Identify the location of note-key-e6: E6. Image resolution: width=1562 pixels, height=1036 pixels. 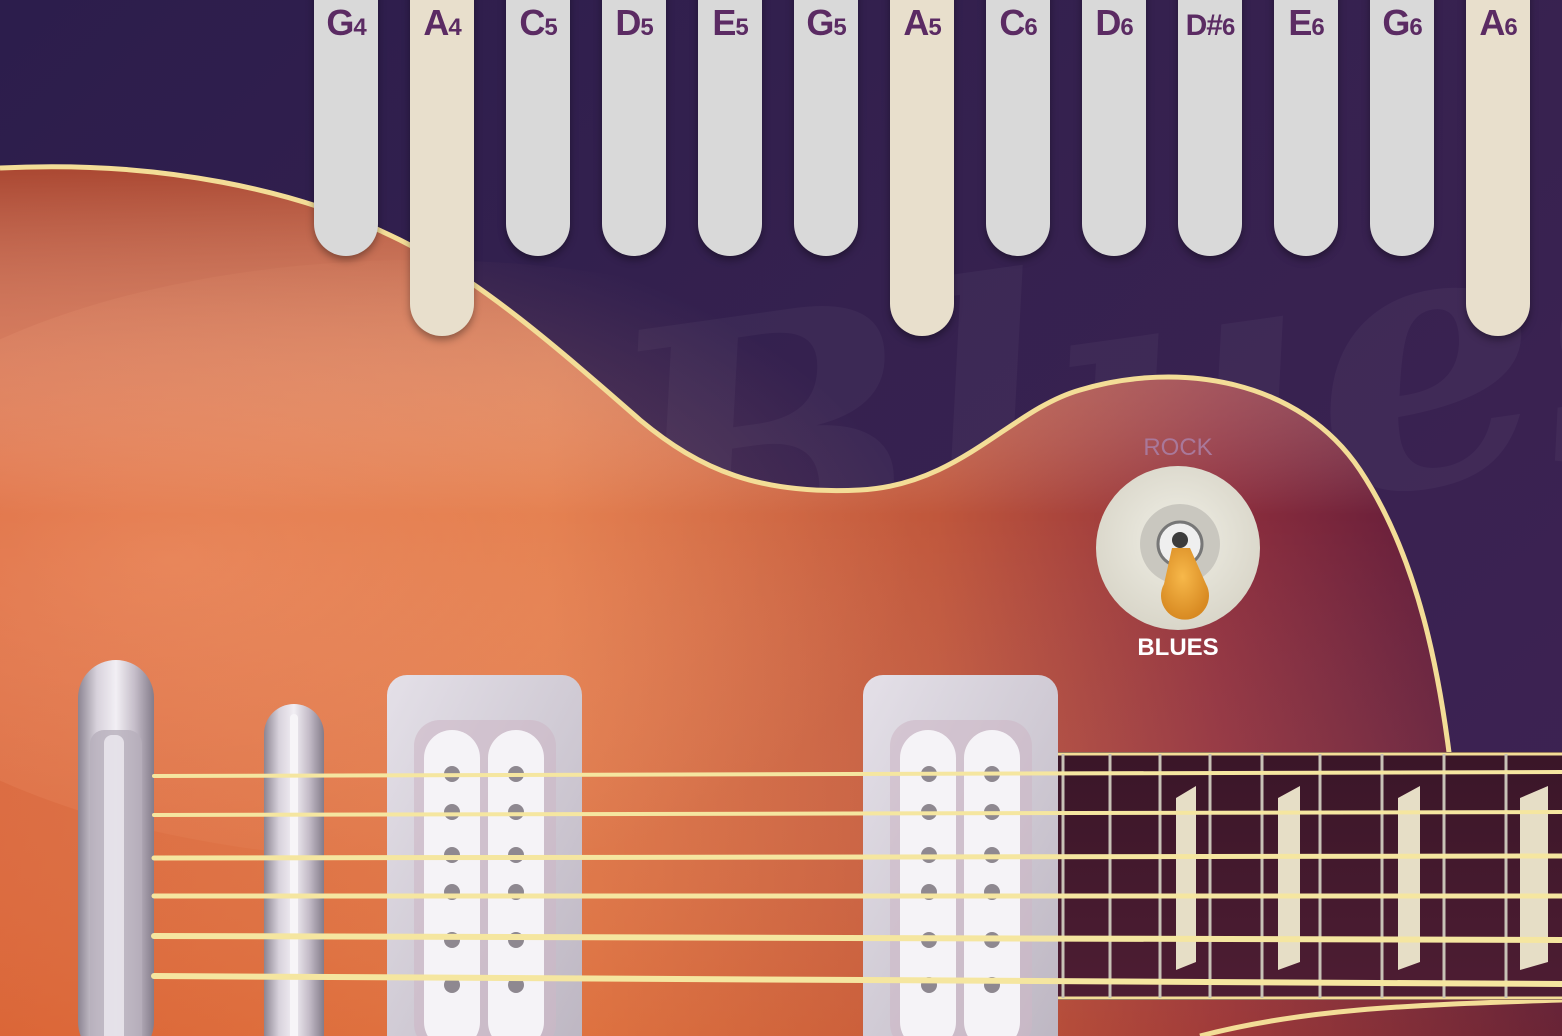
(1306, 128).